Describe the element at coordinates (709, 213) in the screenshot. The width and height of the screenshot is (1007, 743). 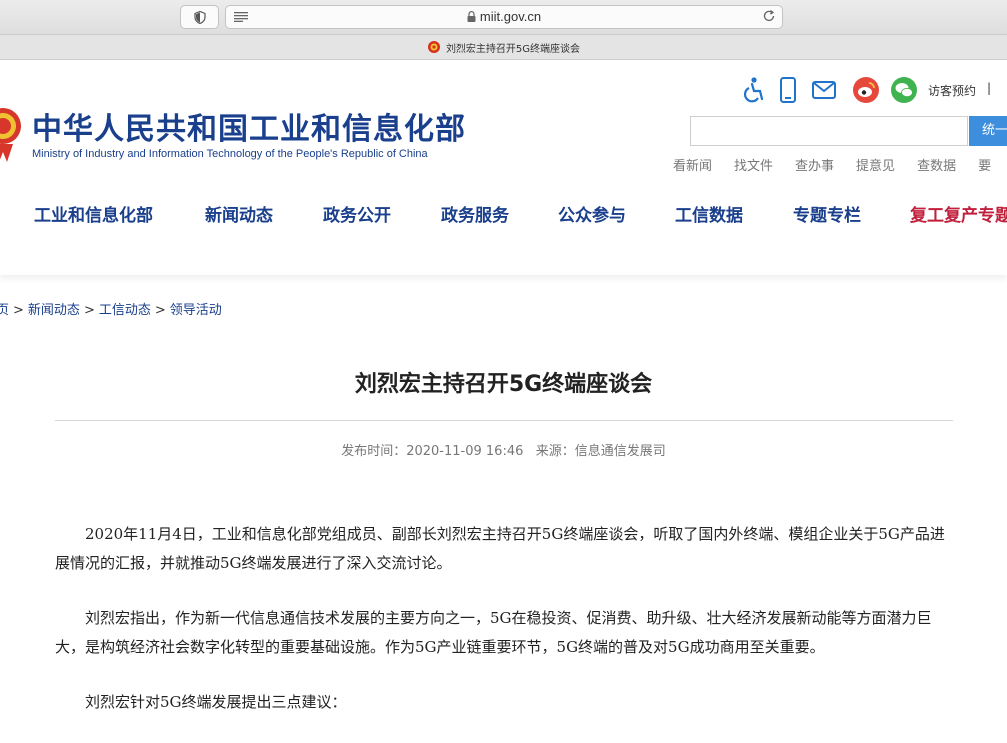
I see `nav-item-data: 工信数据` at that location.